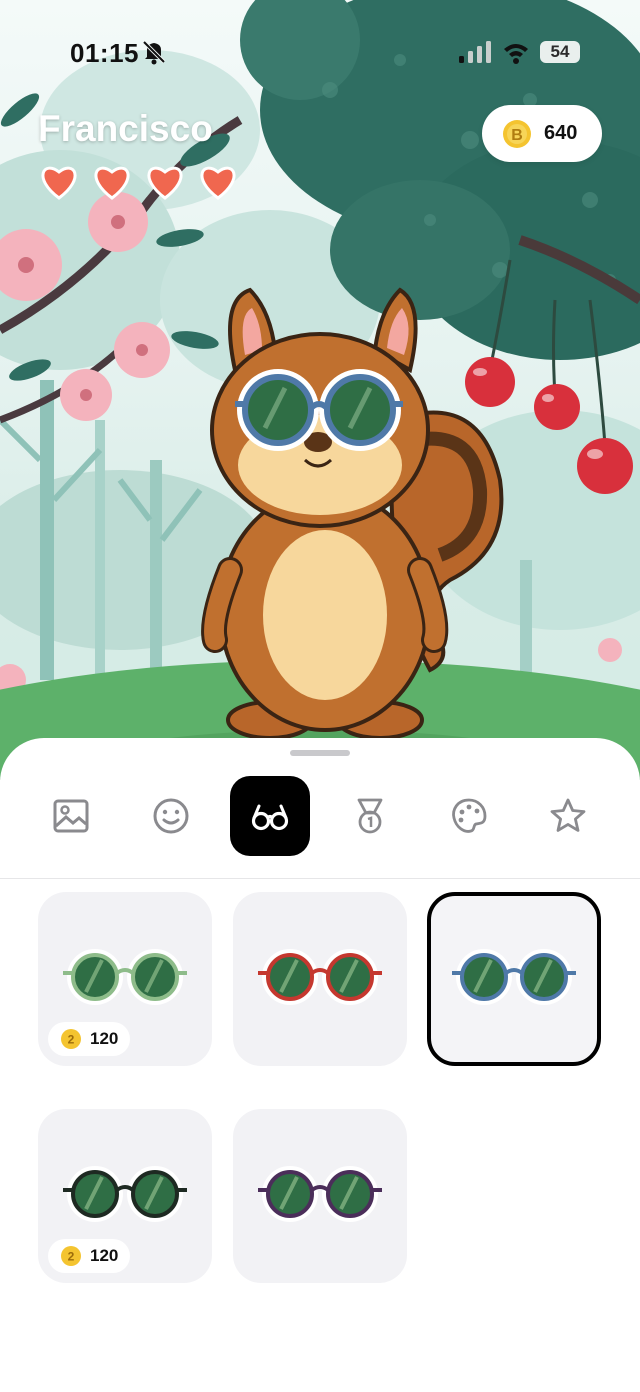 The width and height of the screenshot is (640, 1392). Describe the element at coordinates (154, 52) in the screenshot. I see `bell-muted-icon` at that location.